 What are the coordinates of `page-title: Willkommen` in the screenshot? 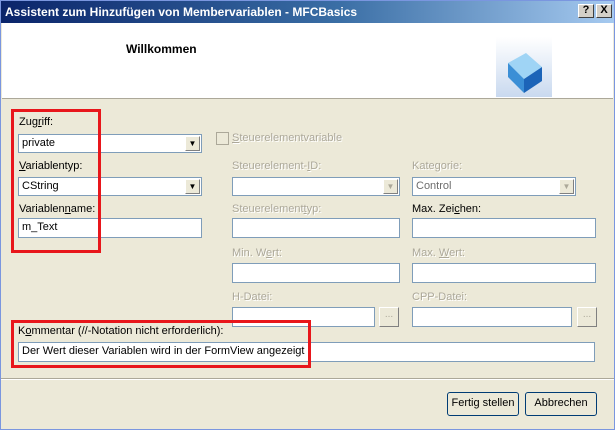 It's located at (161, 49).